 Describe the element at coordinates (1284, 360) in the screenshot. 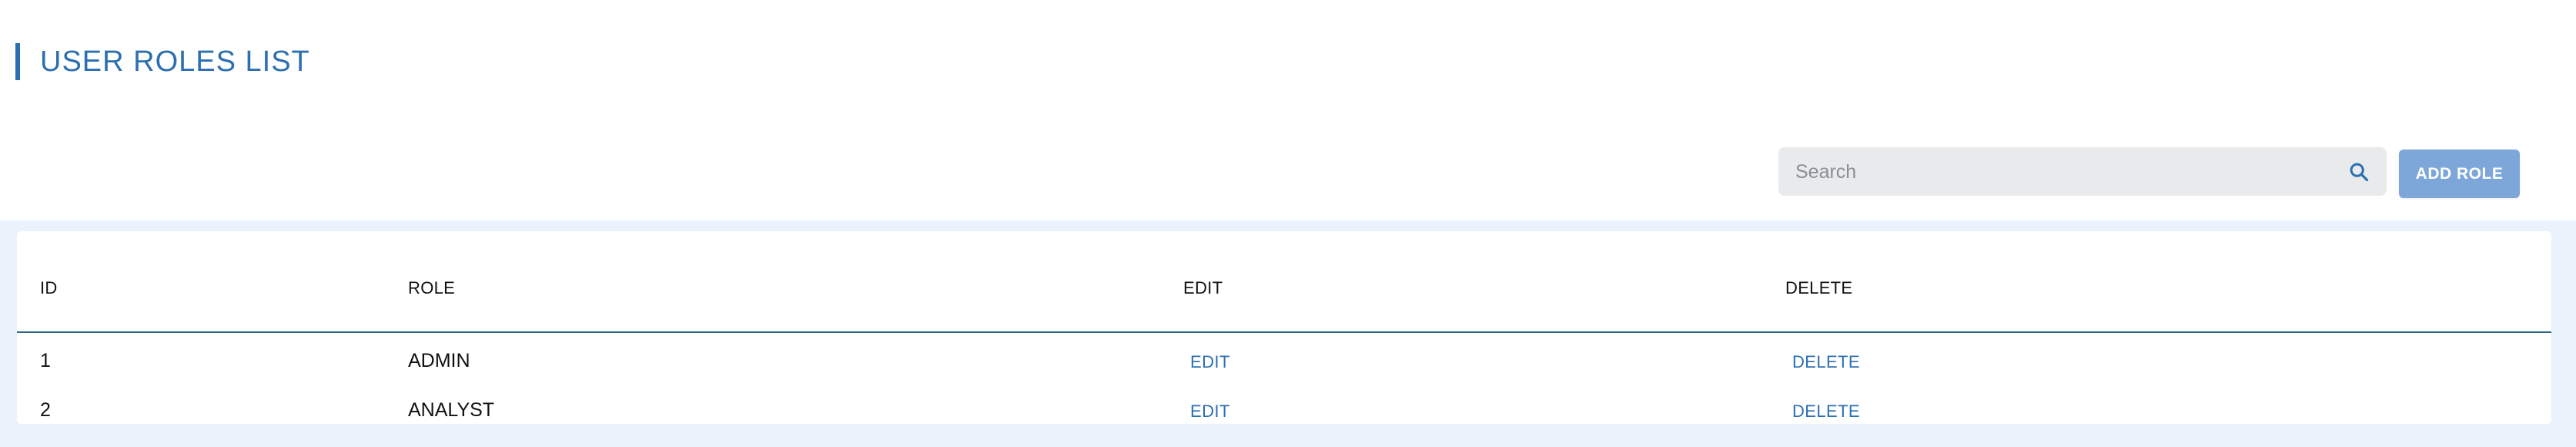

I see `table-row: 1 ADMIN EDIT DELETE` at that location.